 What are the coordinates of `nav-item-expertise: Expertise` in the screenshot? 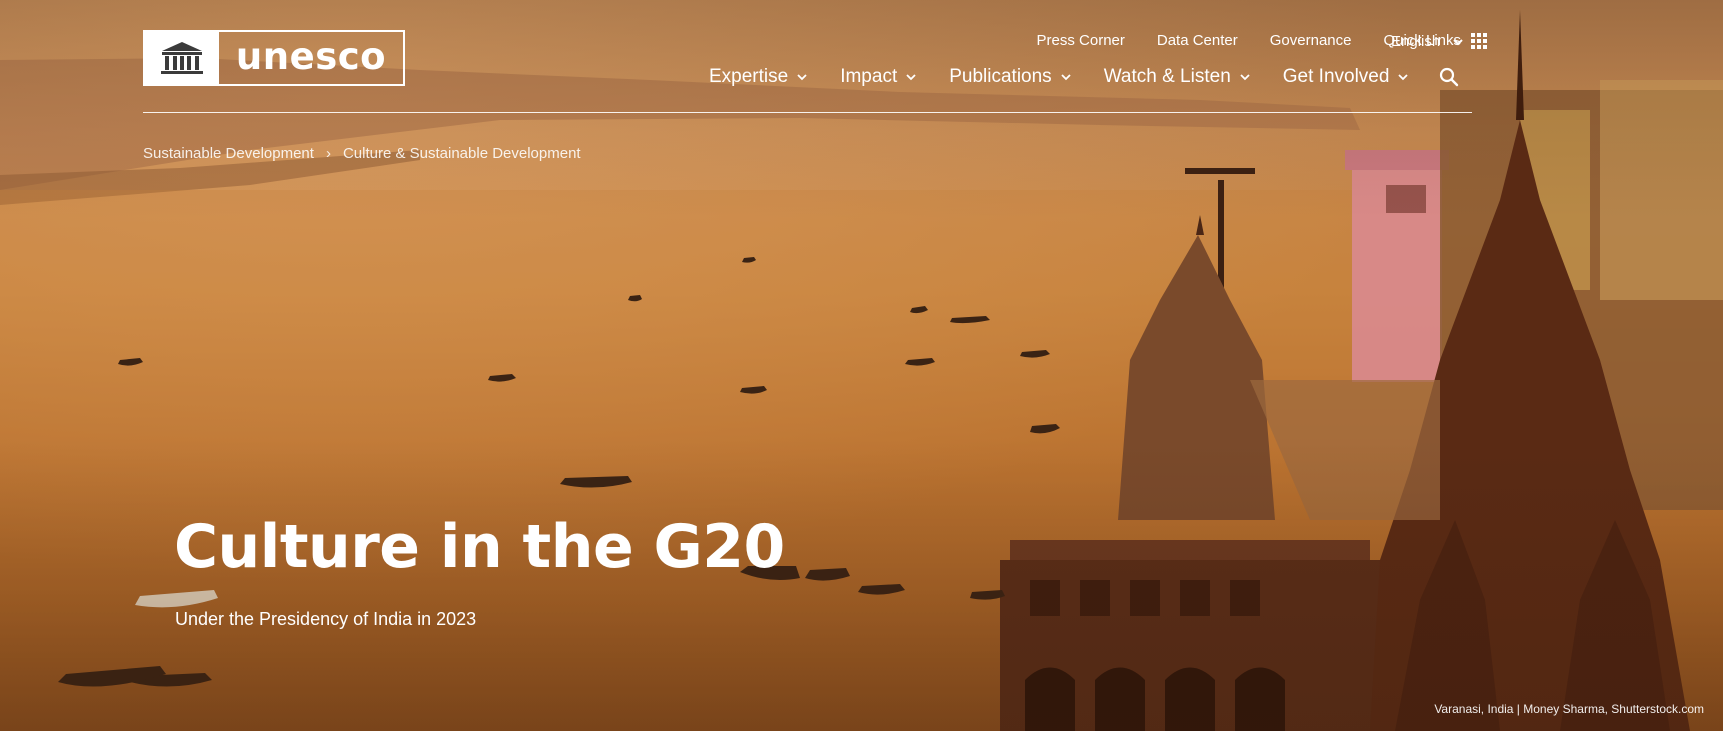 It's located at (758, 77).